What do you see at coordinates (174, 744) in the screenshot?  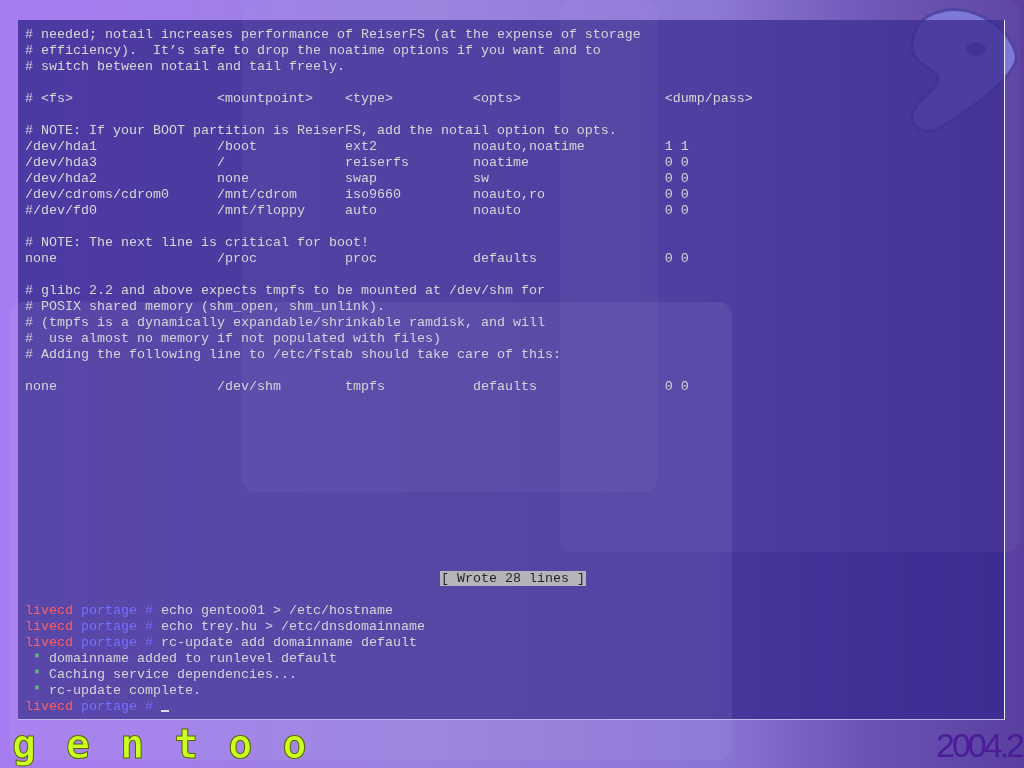 I see `gentoo-wordmark: gentoo` at bounding box center [174, 744].